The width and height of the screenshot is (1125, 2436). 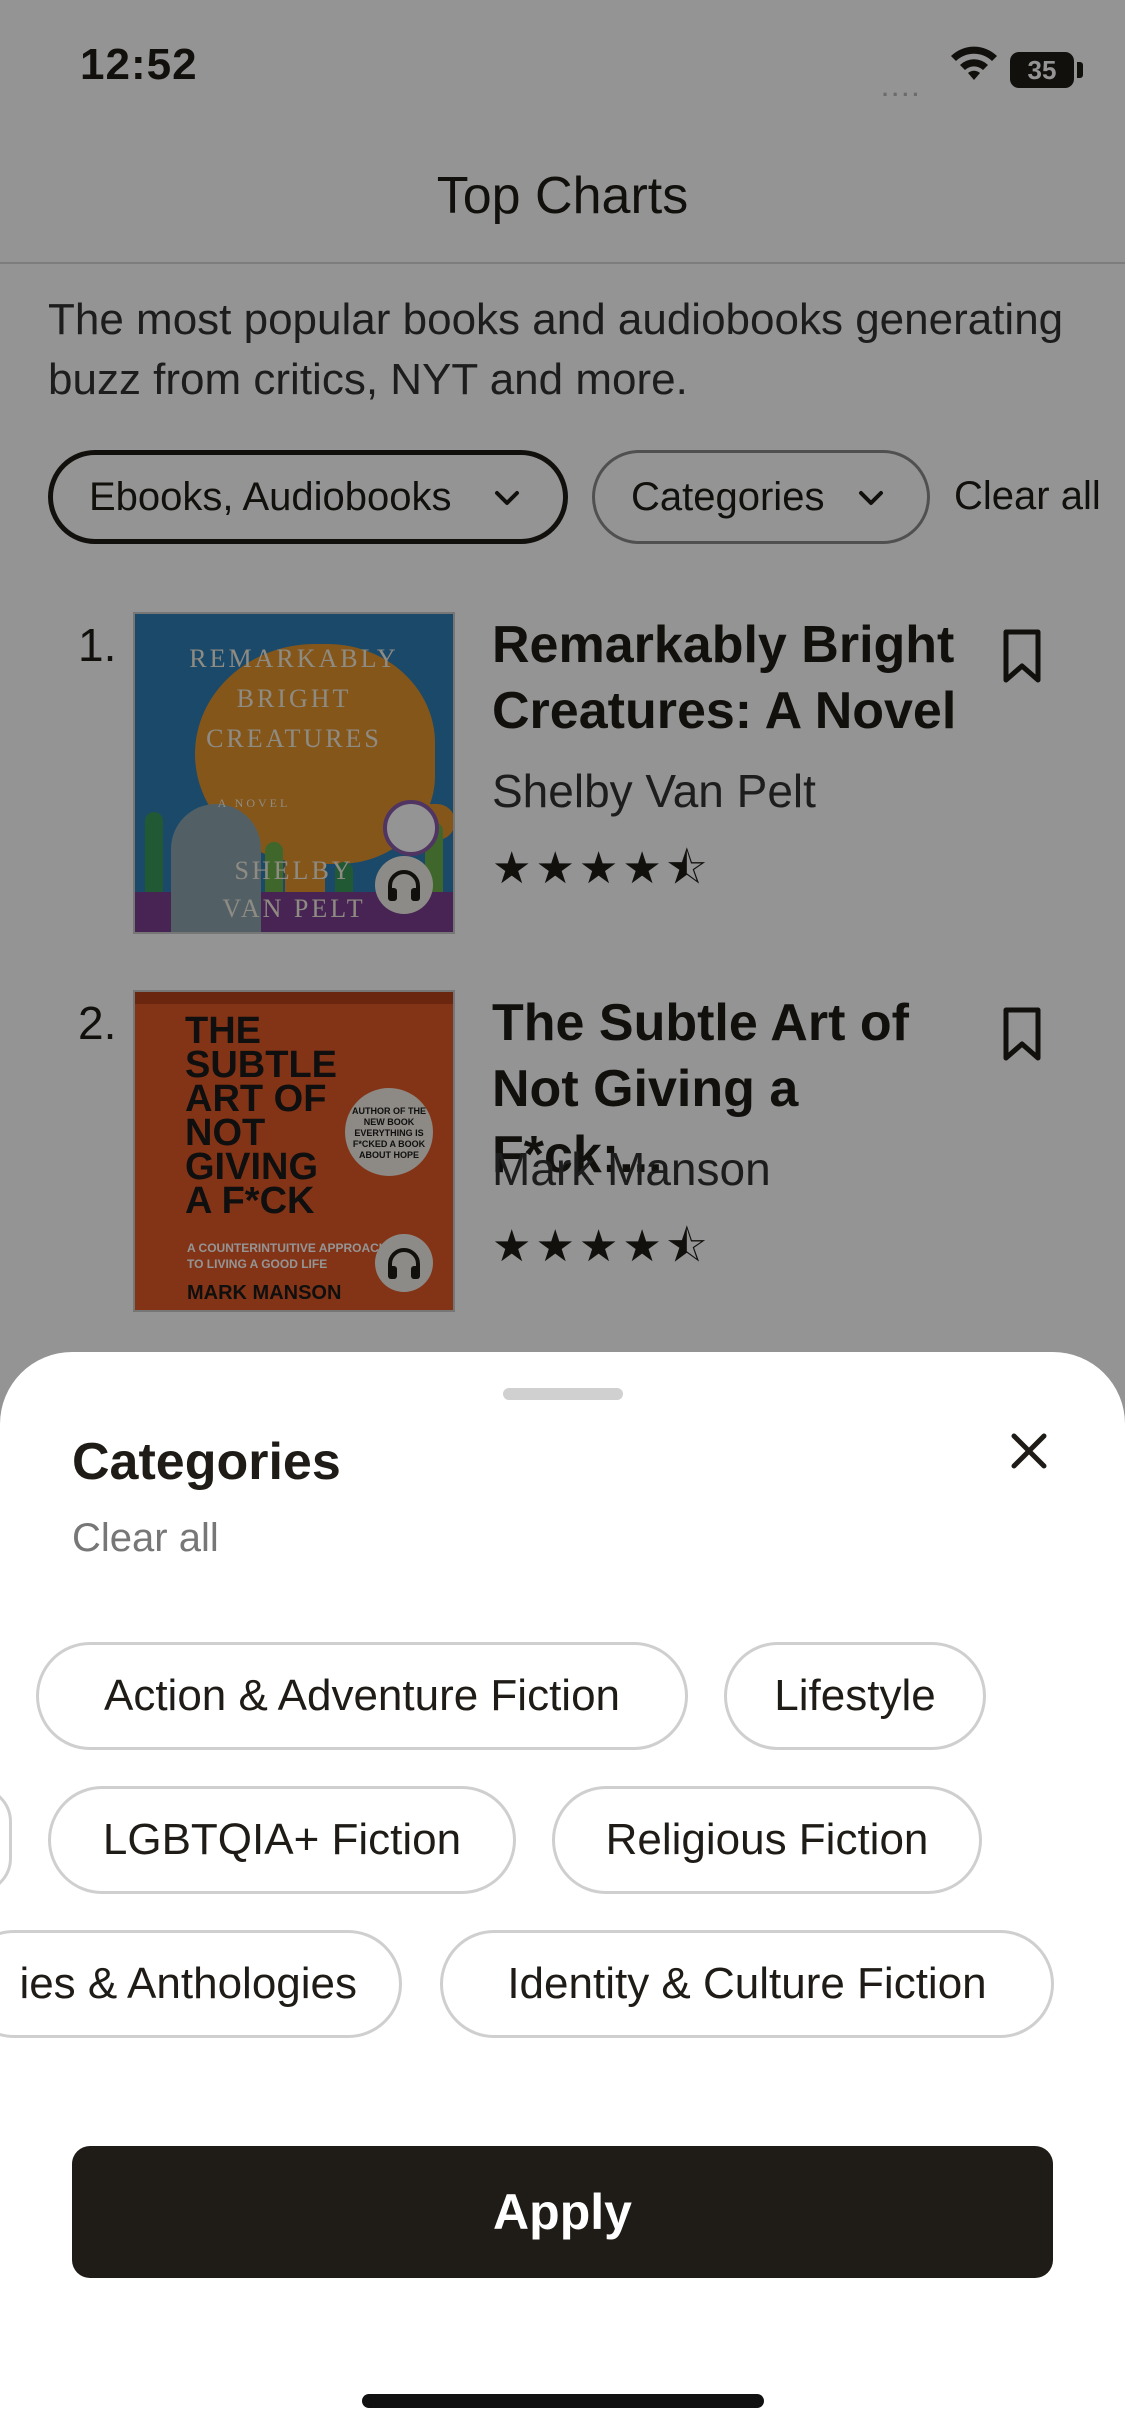 What do you see at coordinates (747, 1984) in the screenshot?
I see `category-chip: Identity & Culture Fiction` at bounding box center [747, 1984].